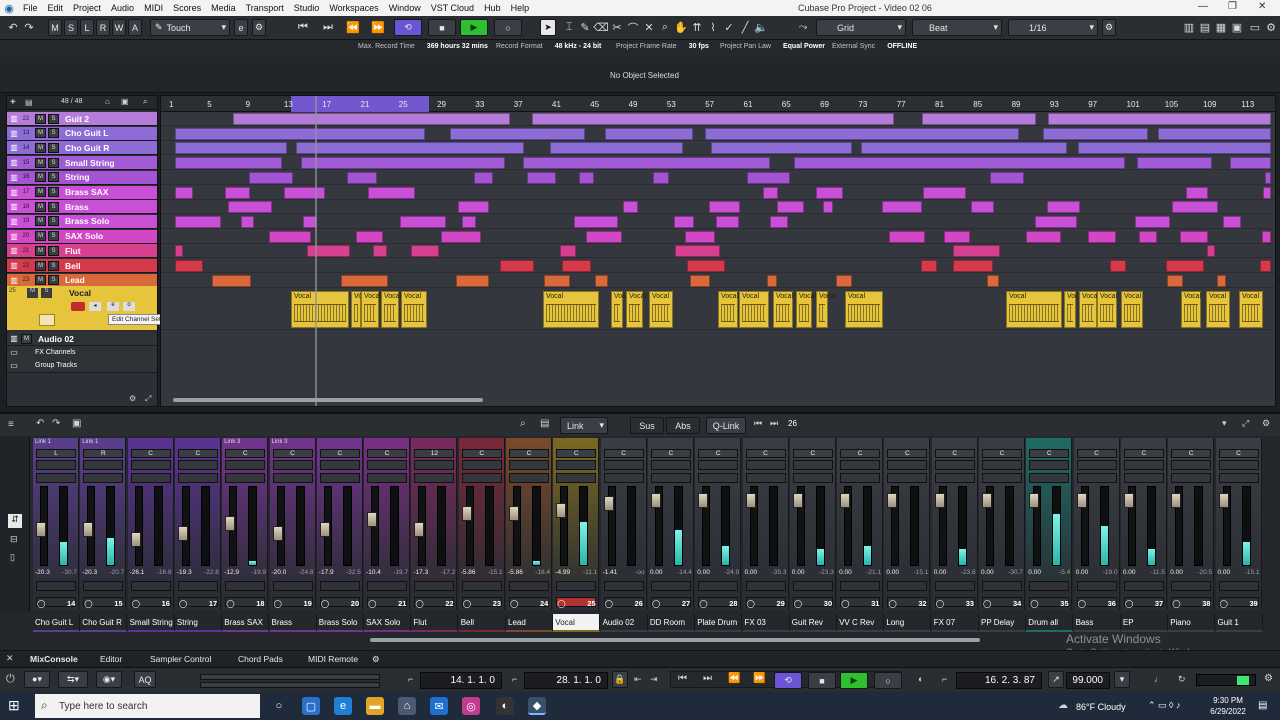 The image size is (1280, 720). Describe the element at coordinates (620, 679) in the screenshot. I see `lock-icon: 🔒` at that location.